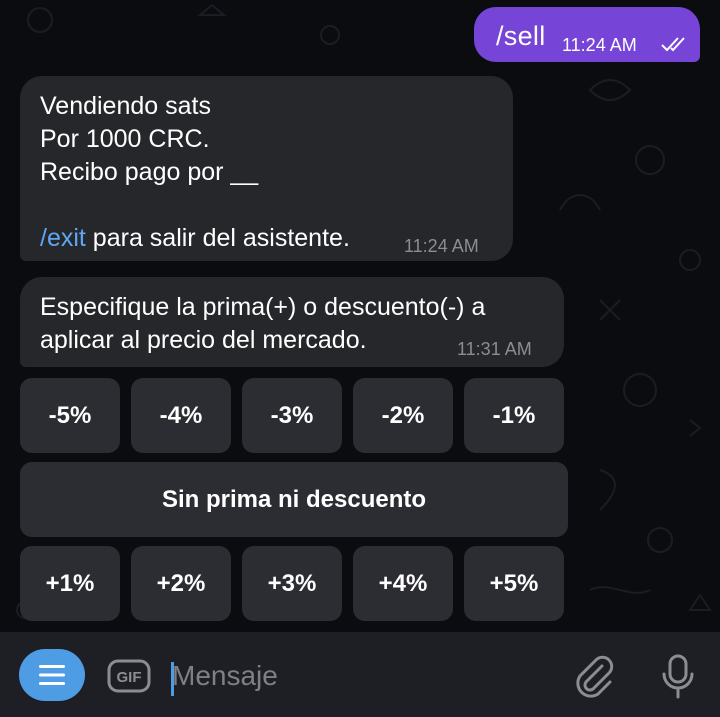 This screenshot has height=717, width=720. I want to click on discount-5-button: -5%, so click(70, 415).